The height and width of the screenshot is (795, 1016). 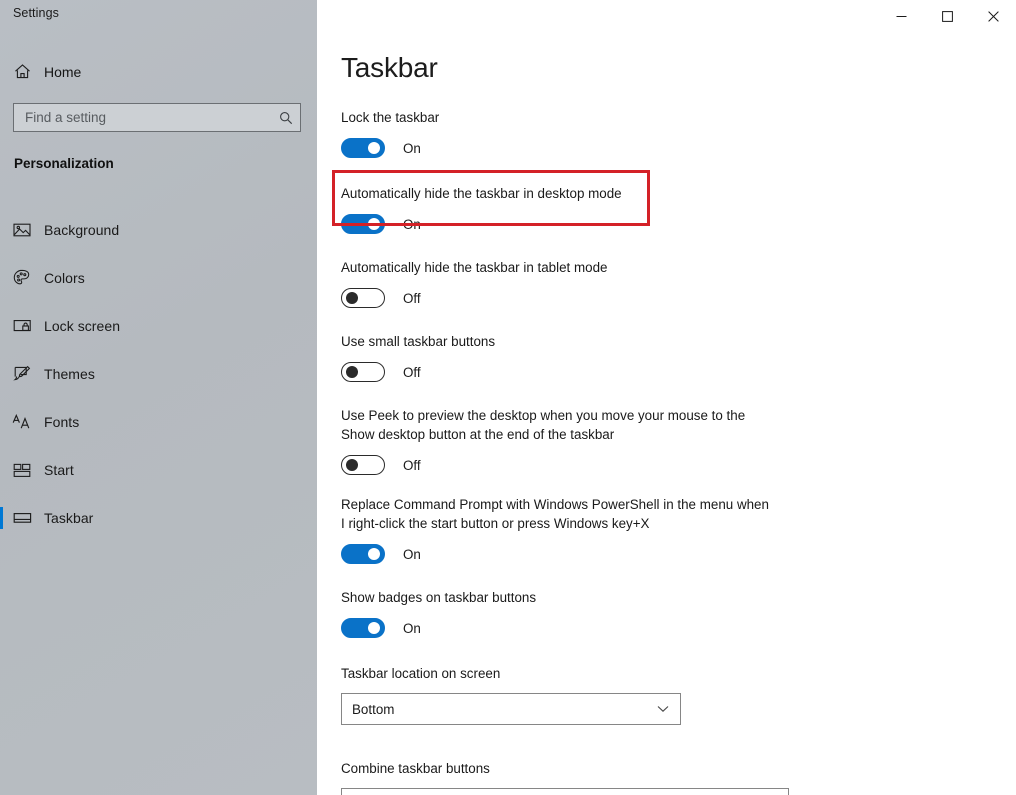 I want to click on toggle-replace-command-prompt, so click(x=363, y=554).